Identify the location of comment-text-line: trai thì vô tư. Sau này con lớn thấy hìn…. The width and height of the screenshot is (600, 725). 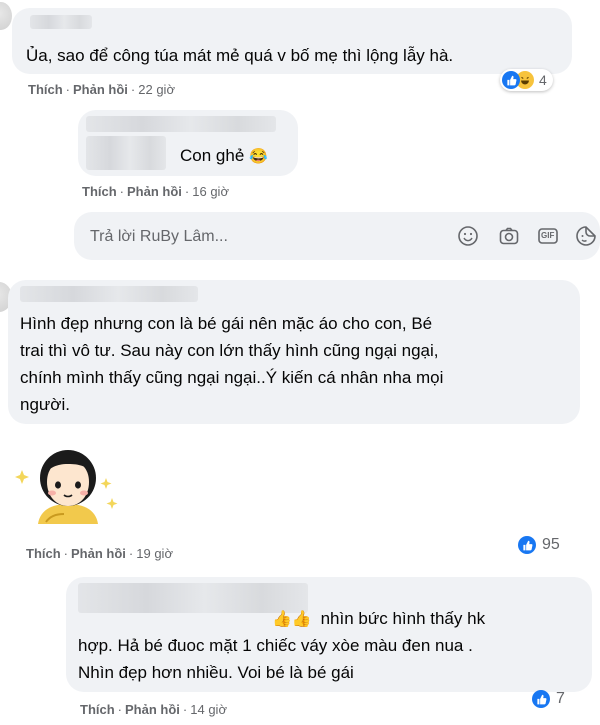
(229, 350).